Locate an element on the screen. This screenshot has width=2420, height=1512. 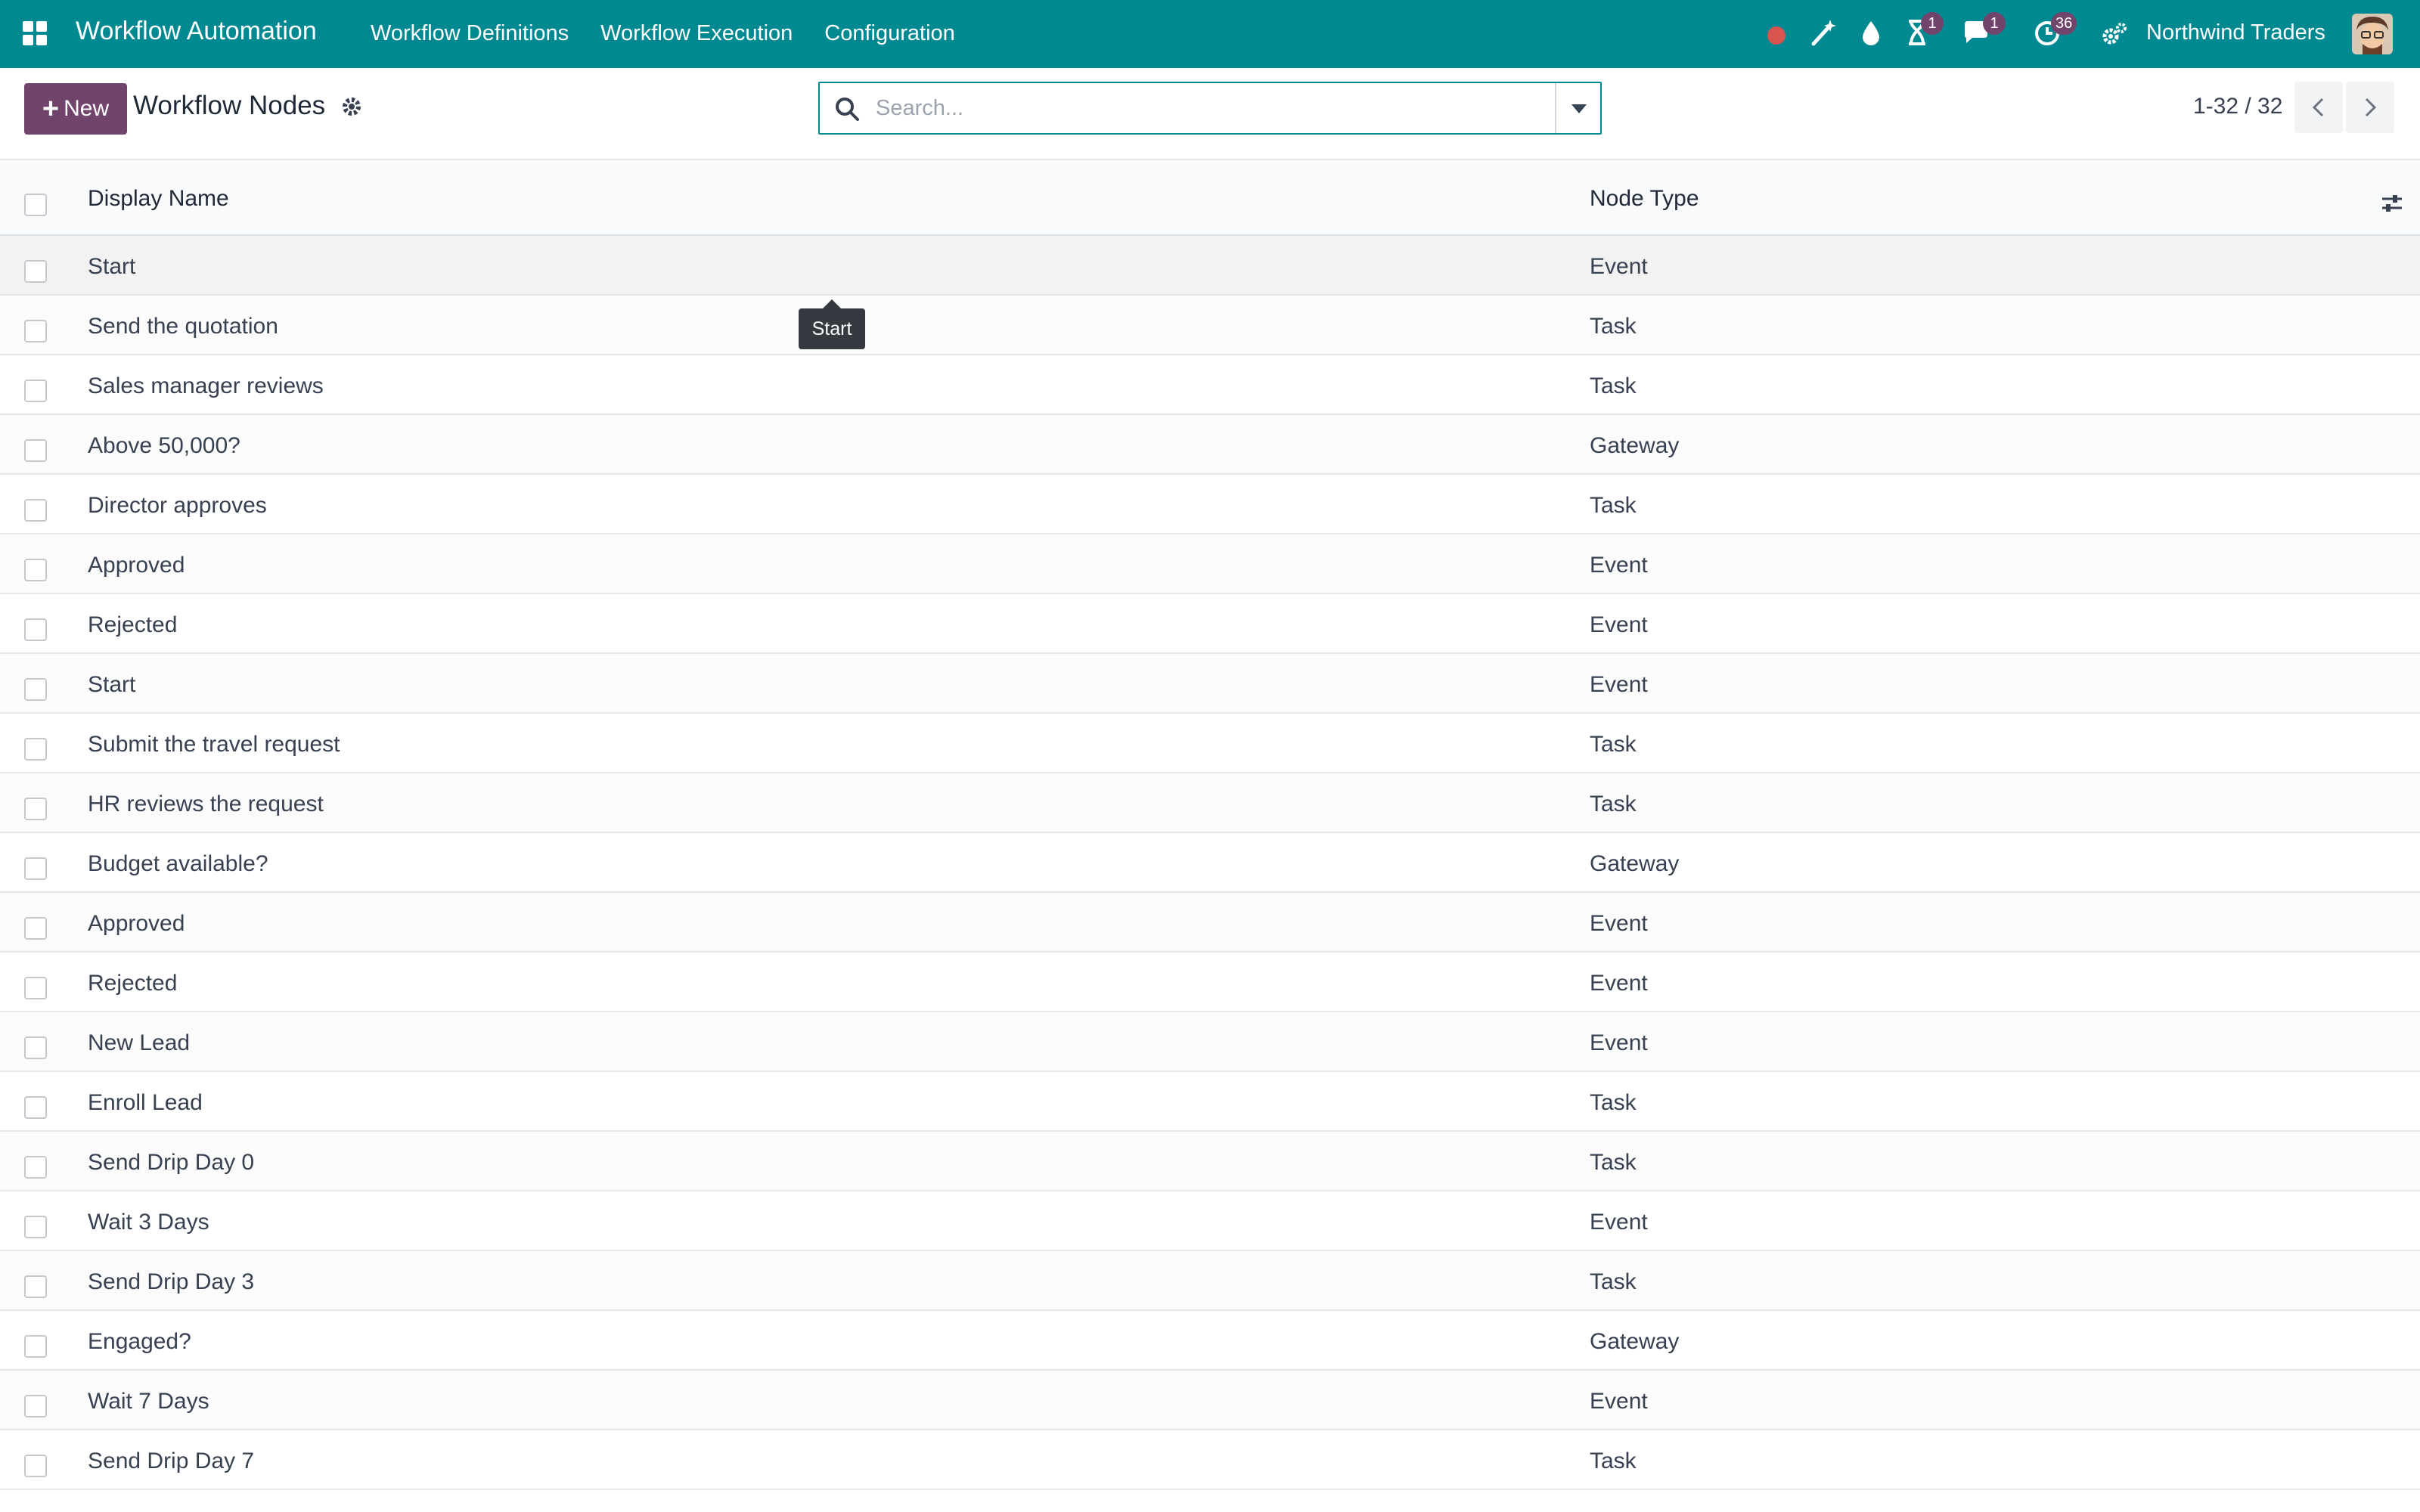
table-row: Above 50,000? Gateway is located at coordinates (1210, 445).